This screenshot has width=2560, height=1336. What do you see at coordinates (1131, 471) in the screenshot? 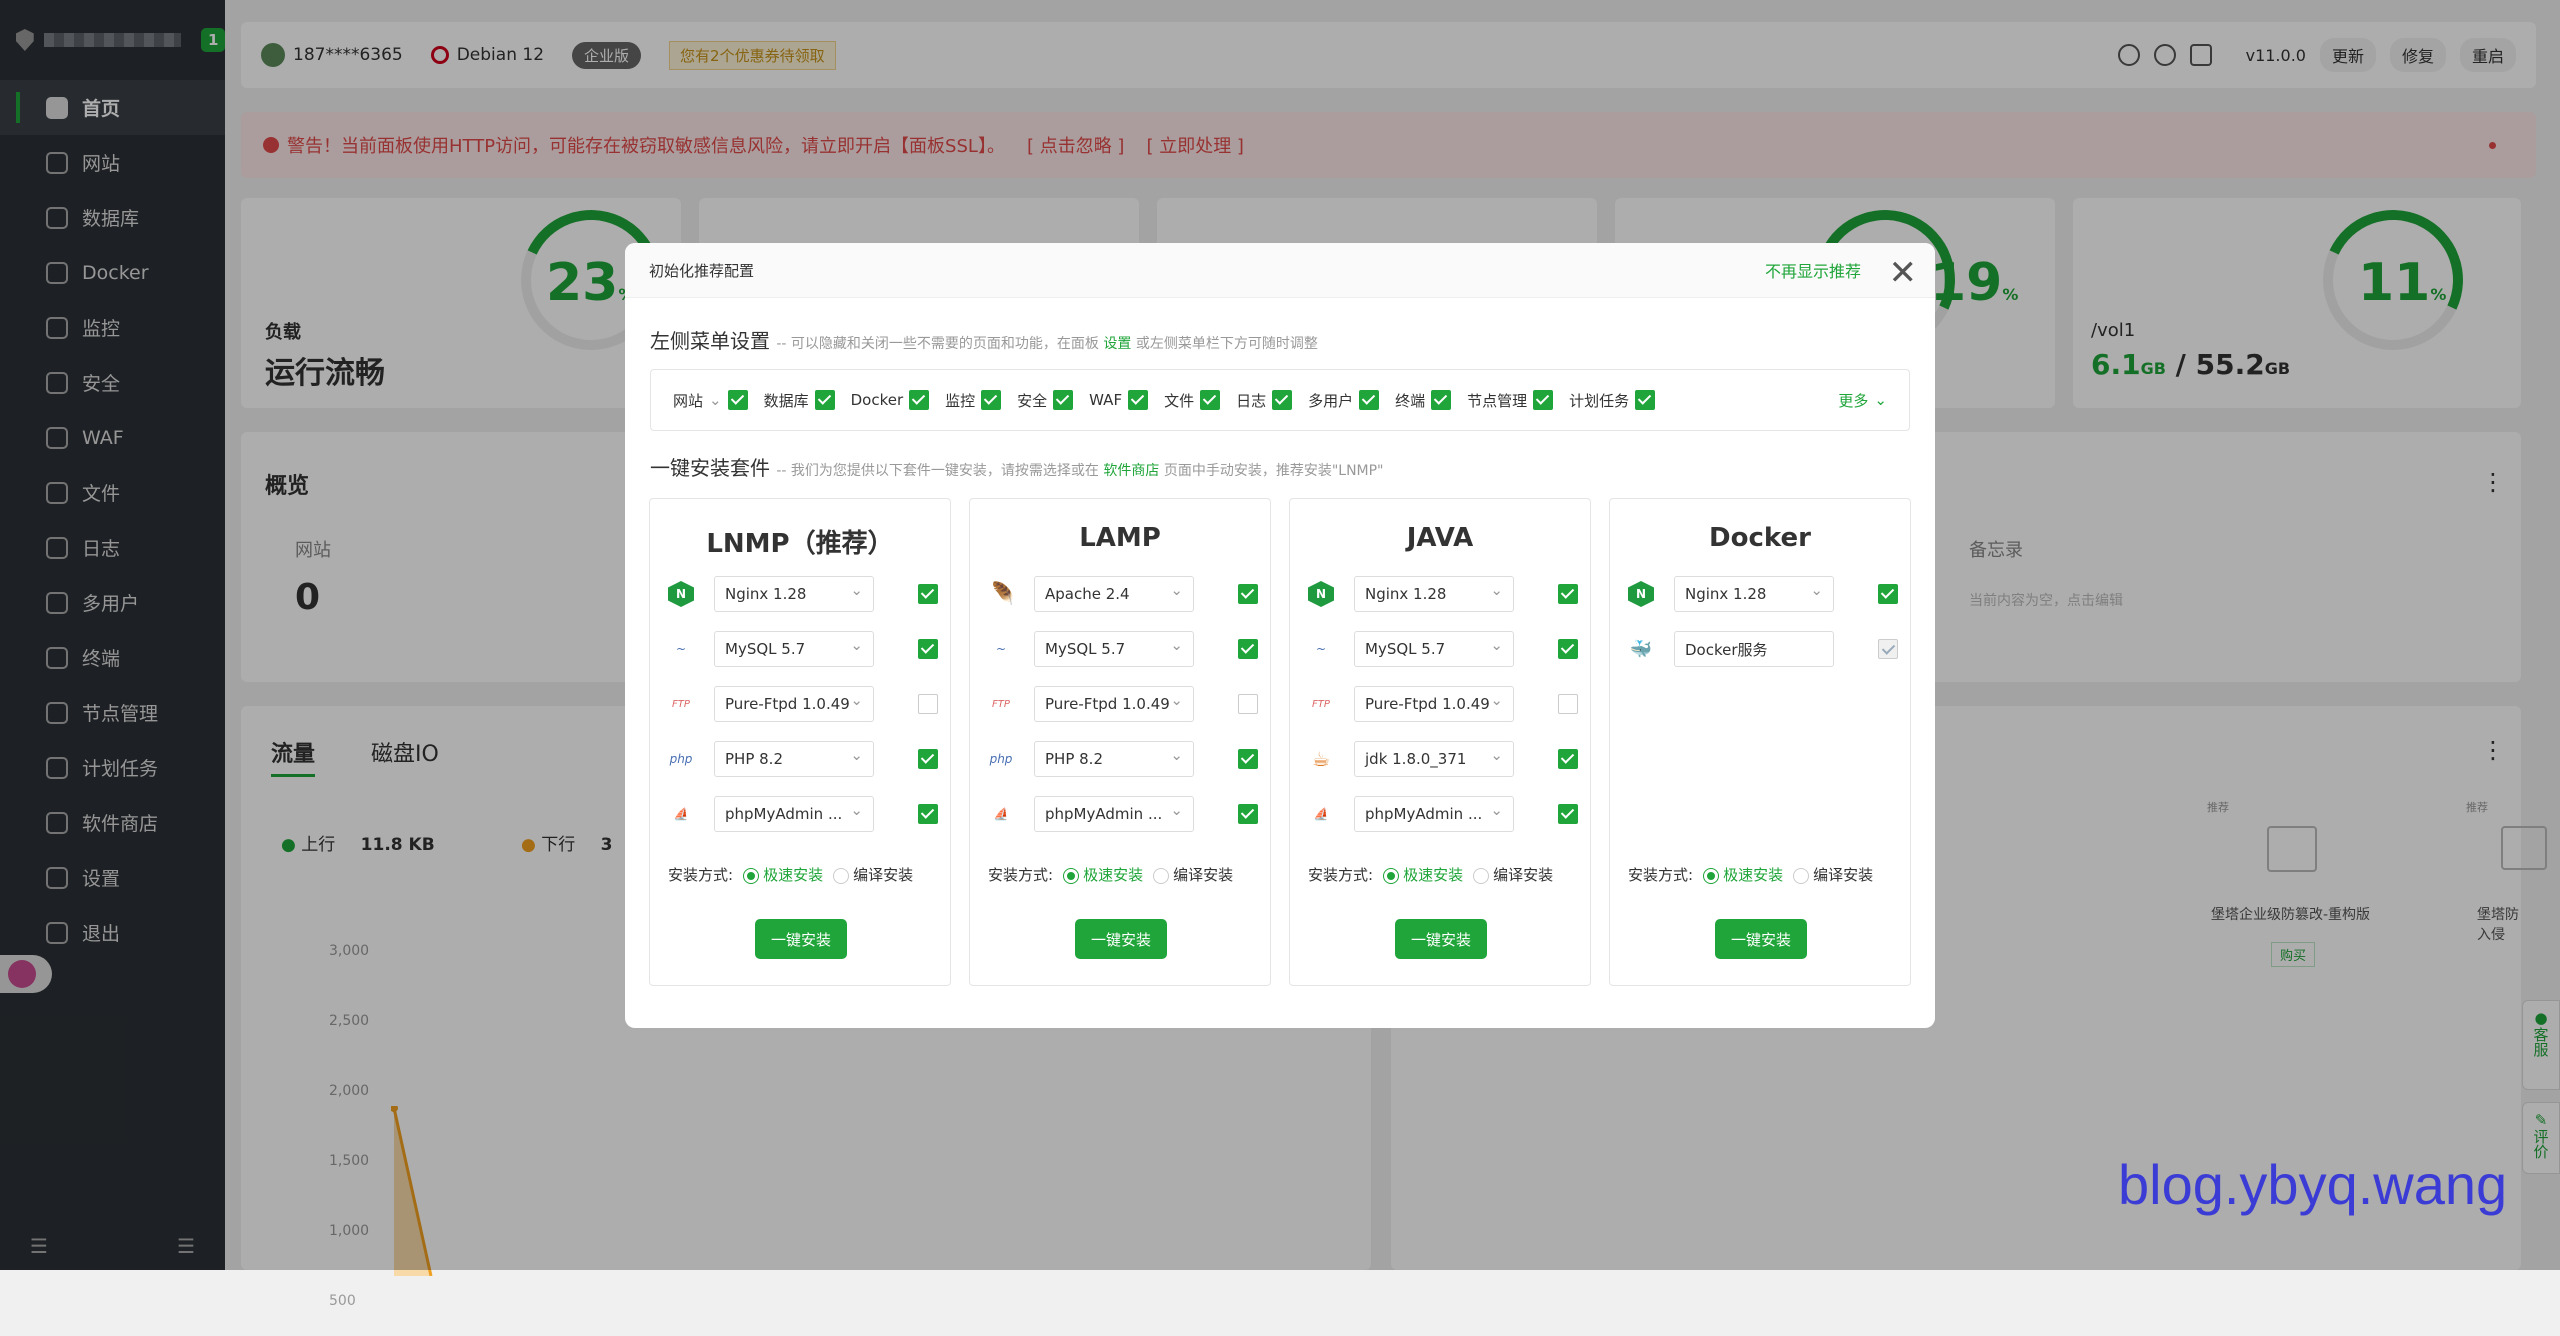
I see `store-link: 软件商店` at bounding box center [1131, 471].